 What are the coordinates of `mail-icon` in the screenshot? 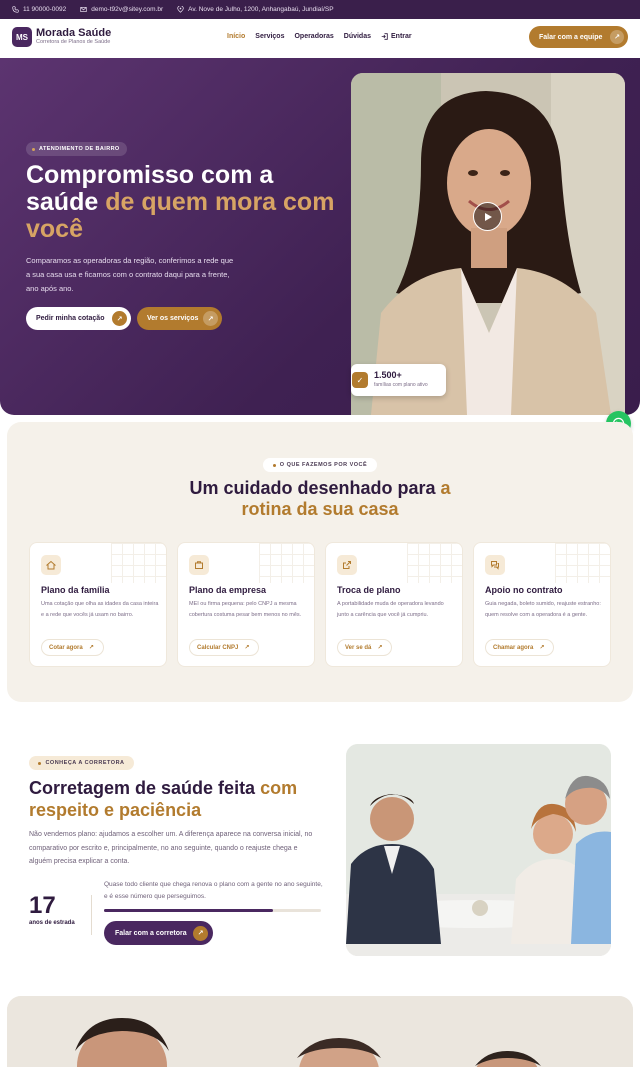 It's located at (83, 9).